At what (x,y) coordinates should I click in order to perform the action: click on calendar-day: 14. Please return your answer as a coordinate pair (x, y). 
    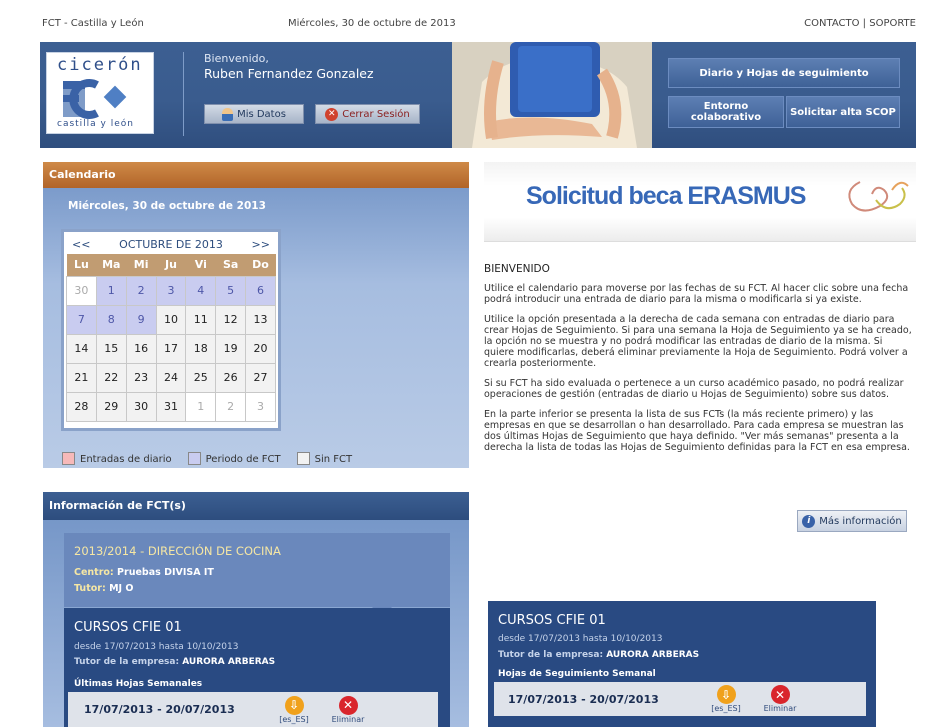
    Looking at the image, I should click on (81, 348).